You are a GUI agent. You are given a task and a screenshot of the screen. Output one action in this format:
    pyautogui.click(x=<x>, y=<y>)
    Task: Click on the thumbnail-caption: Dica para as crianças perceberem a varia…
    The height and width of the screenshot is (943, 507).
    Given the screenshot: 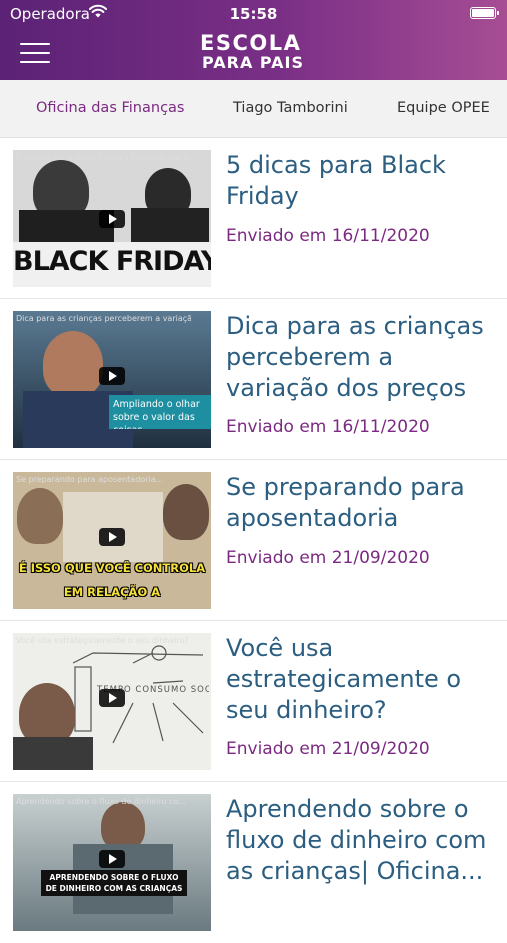 What is the action you would take?
    pyautogui.click(x=103, y=318)
    